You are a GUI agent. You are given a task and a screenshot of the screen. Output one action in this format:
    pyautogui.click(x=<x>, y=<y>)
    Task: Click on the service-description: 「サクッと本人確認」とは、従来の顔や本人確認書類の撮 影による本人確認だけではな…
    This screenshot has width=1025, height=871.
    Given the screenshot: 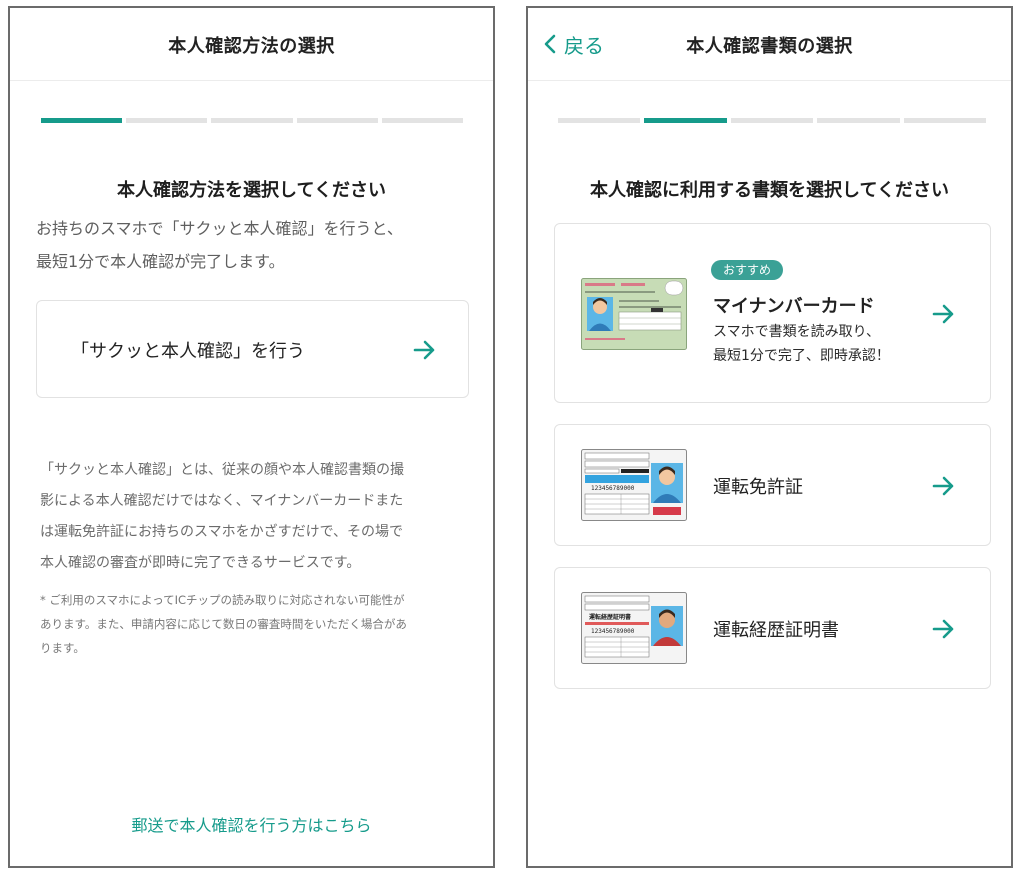 What is the action you would take?
    pyautogui.click(x=252, y=517)
    